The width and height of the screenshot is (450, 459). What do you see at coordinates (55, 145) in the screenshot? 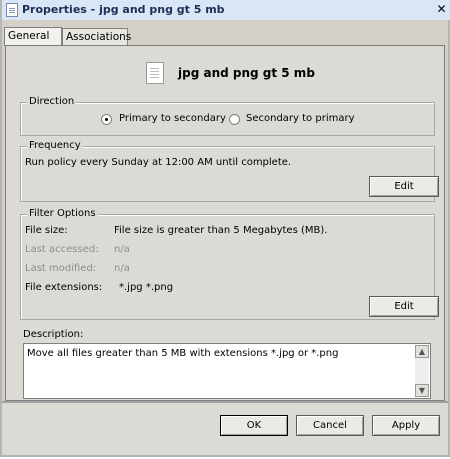
I see `frequency-legend: Frequency` at bounding box center [55, 145].